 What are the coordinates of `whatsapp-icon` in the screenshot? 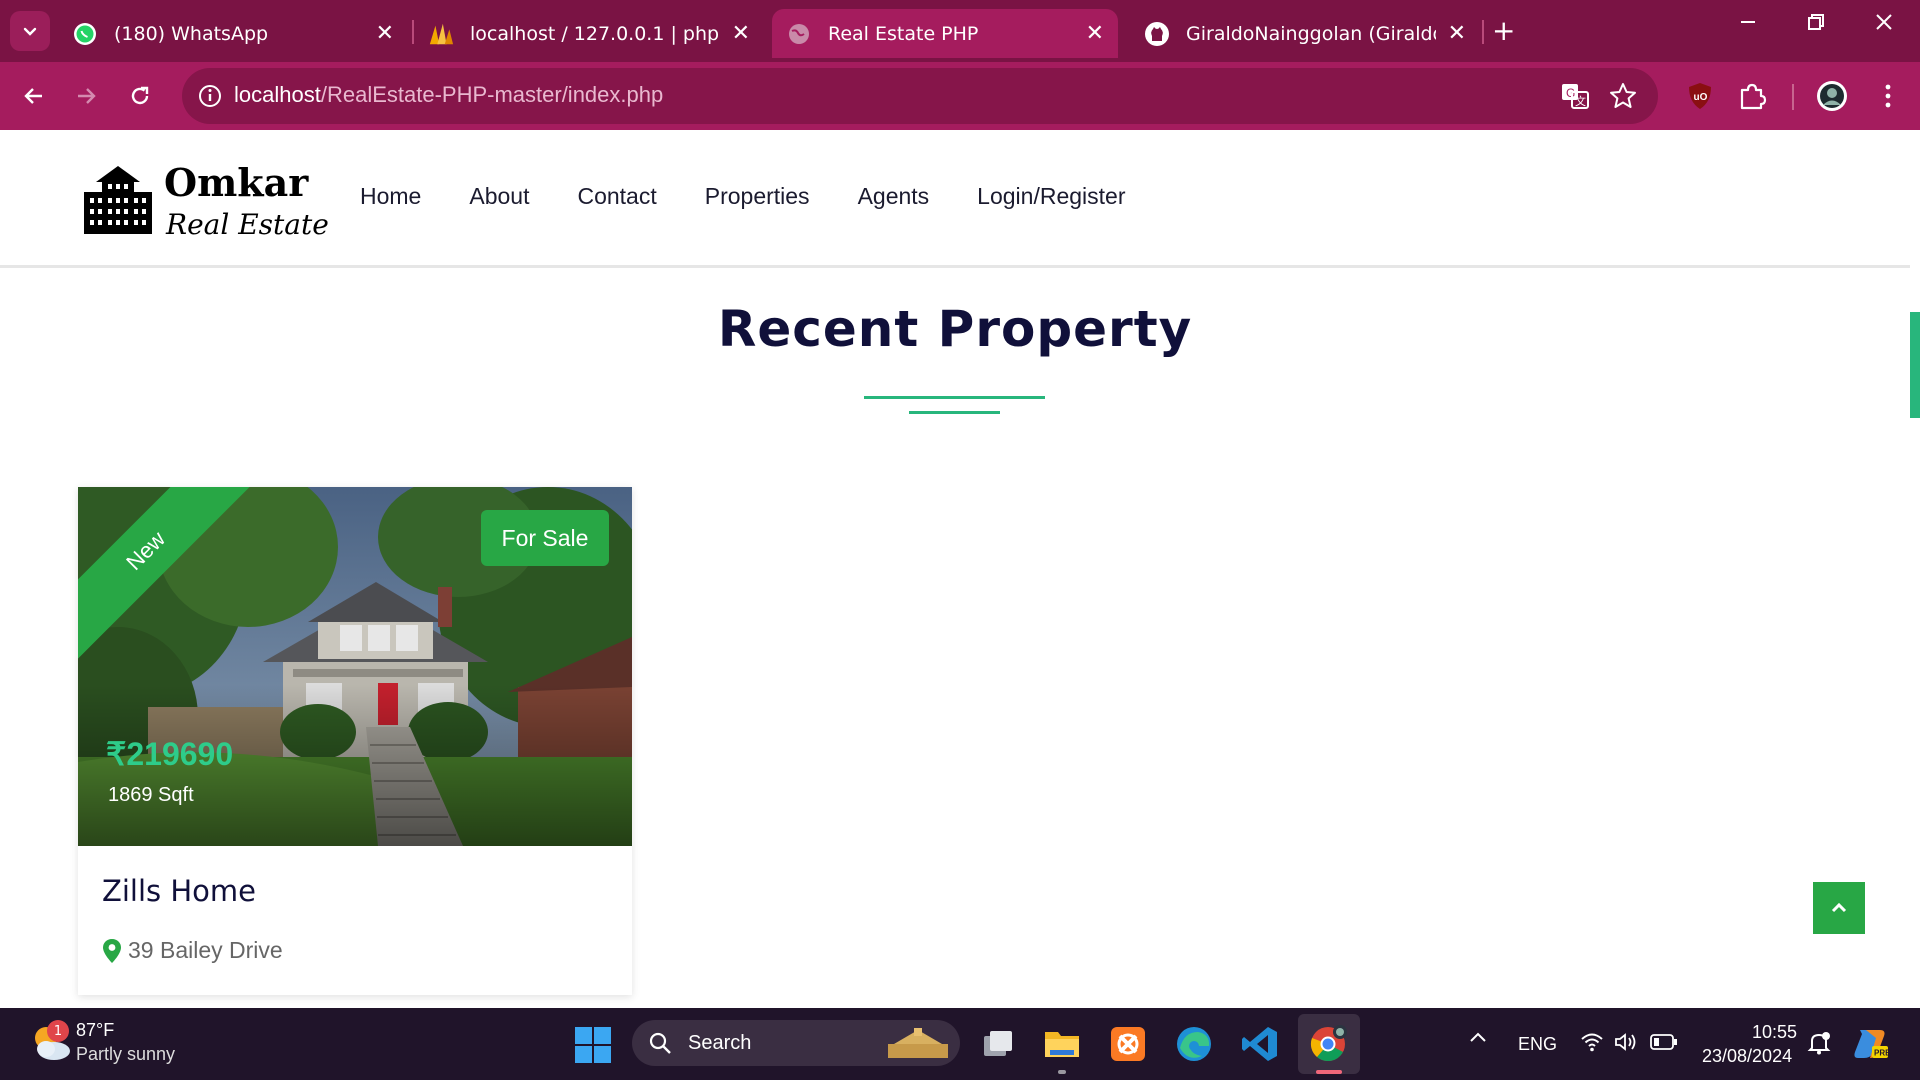 It's located at (85, 34).